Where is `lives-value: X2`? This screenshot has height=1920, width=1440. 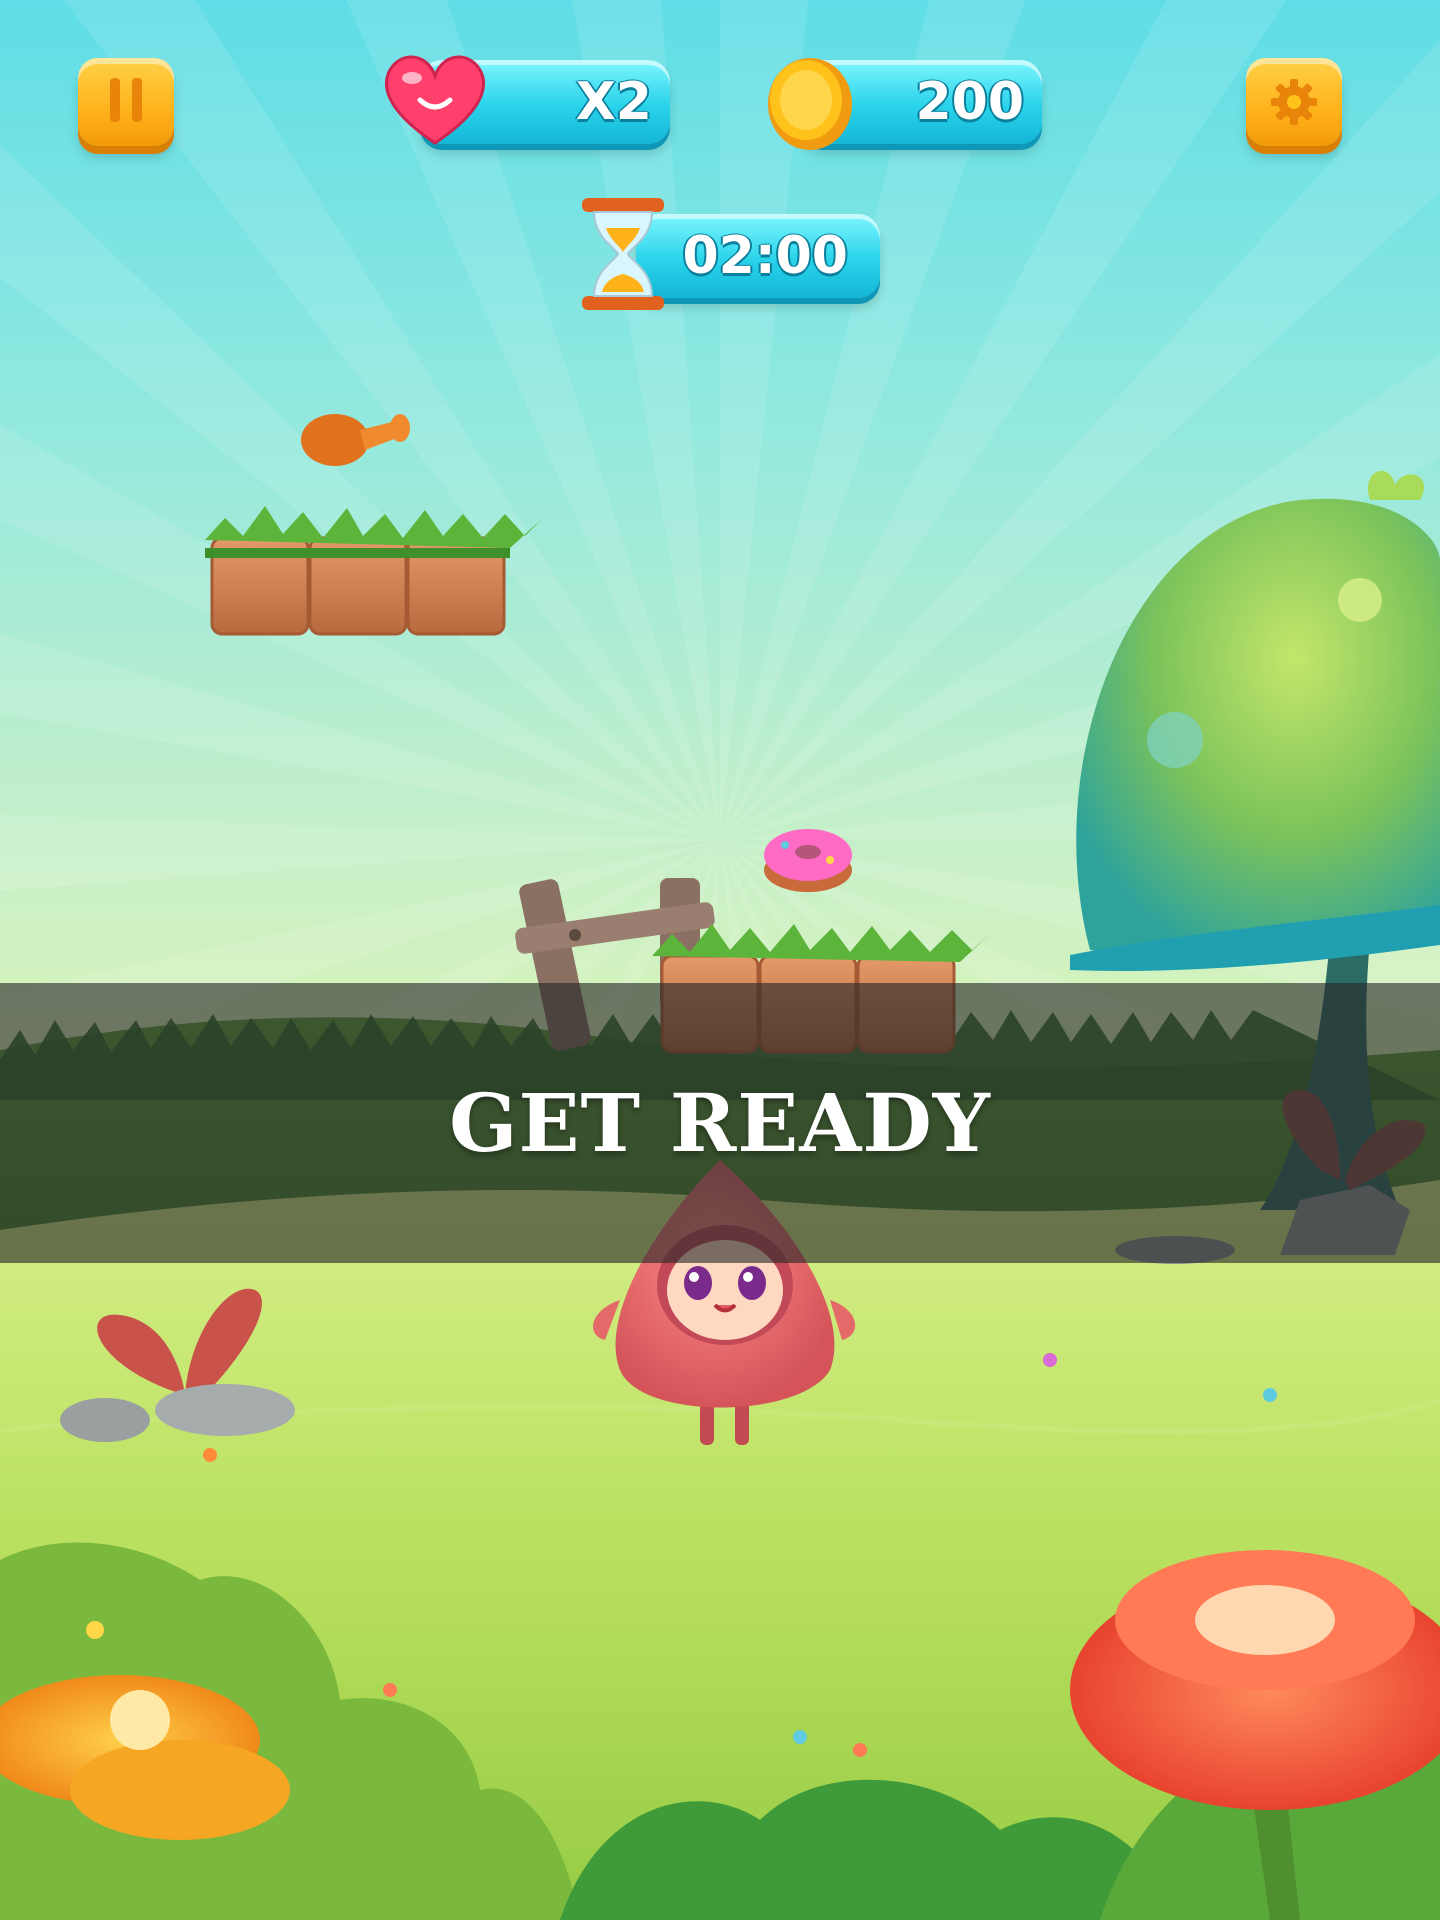
lives-value: X2 is located at coordinates (613, 102).